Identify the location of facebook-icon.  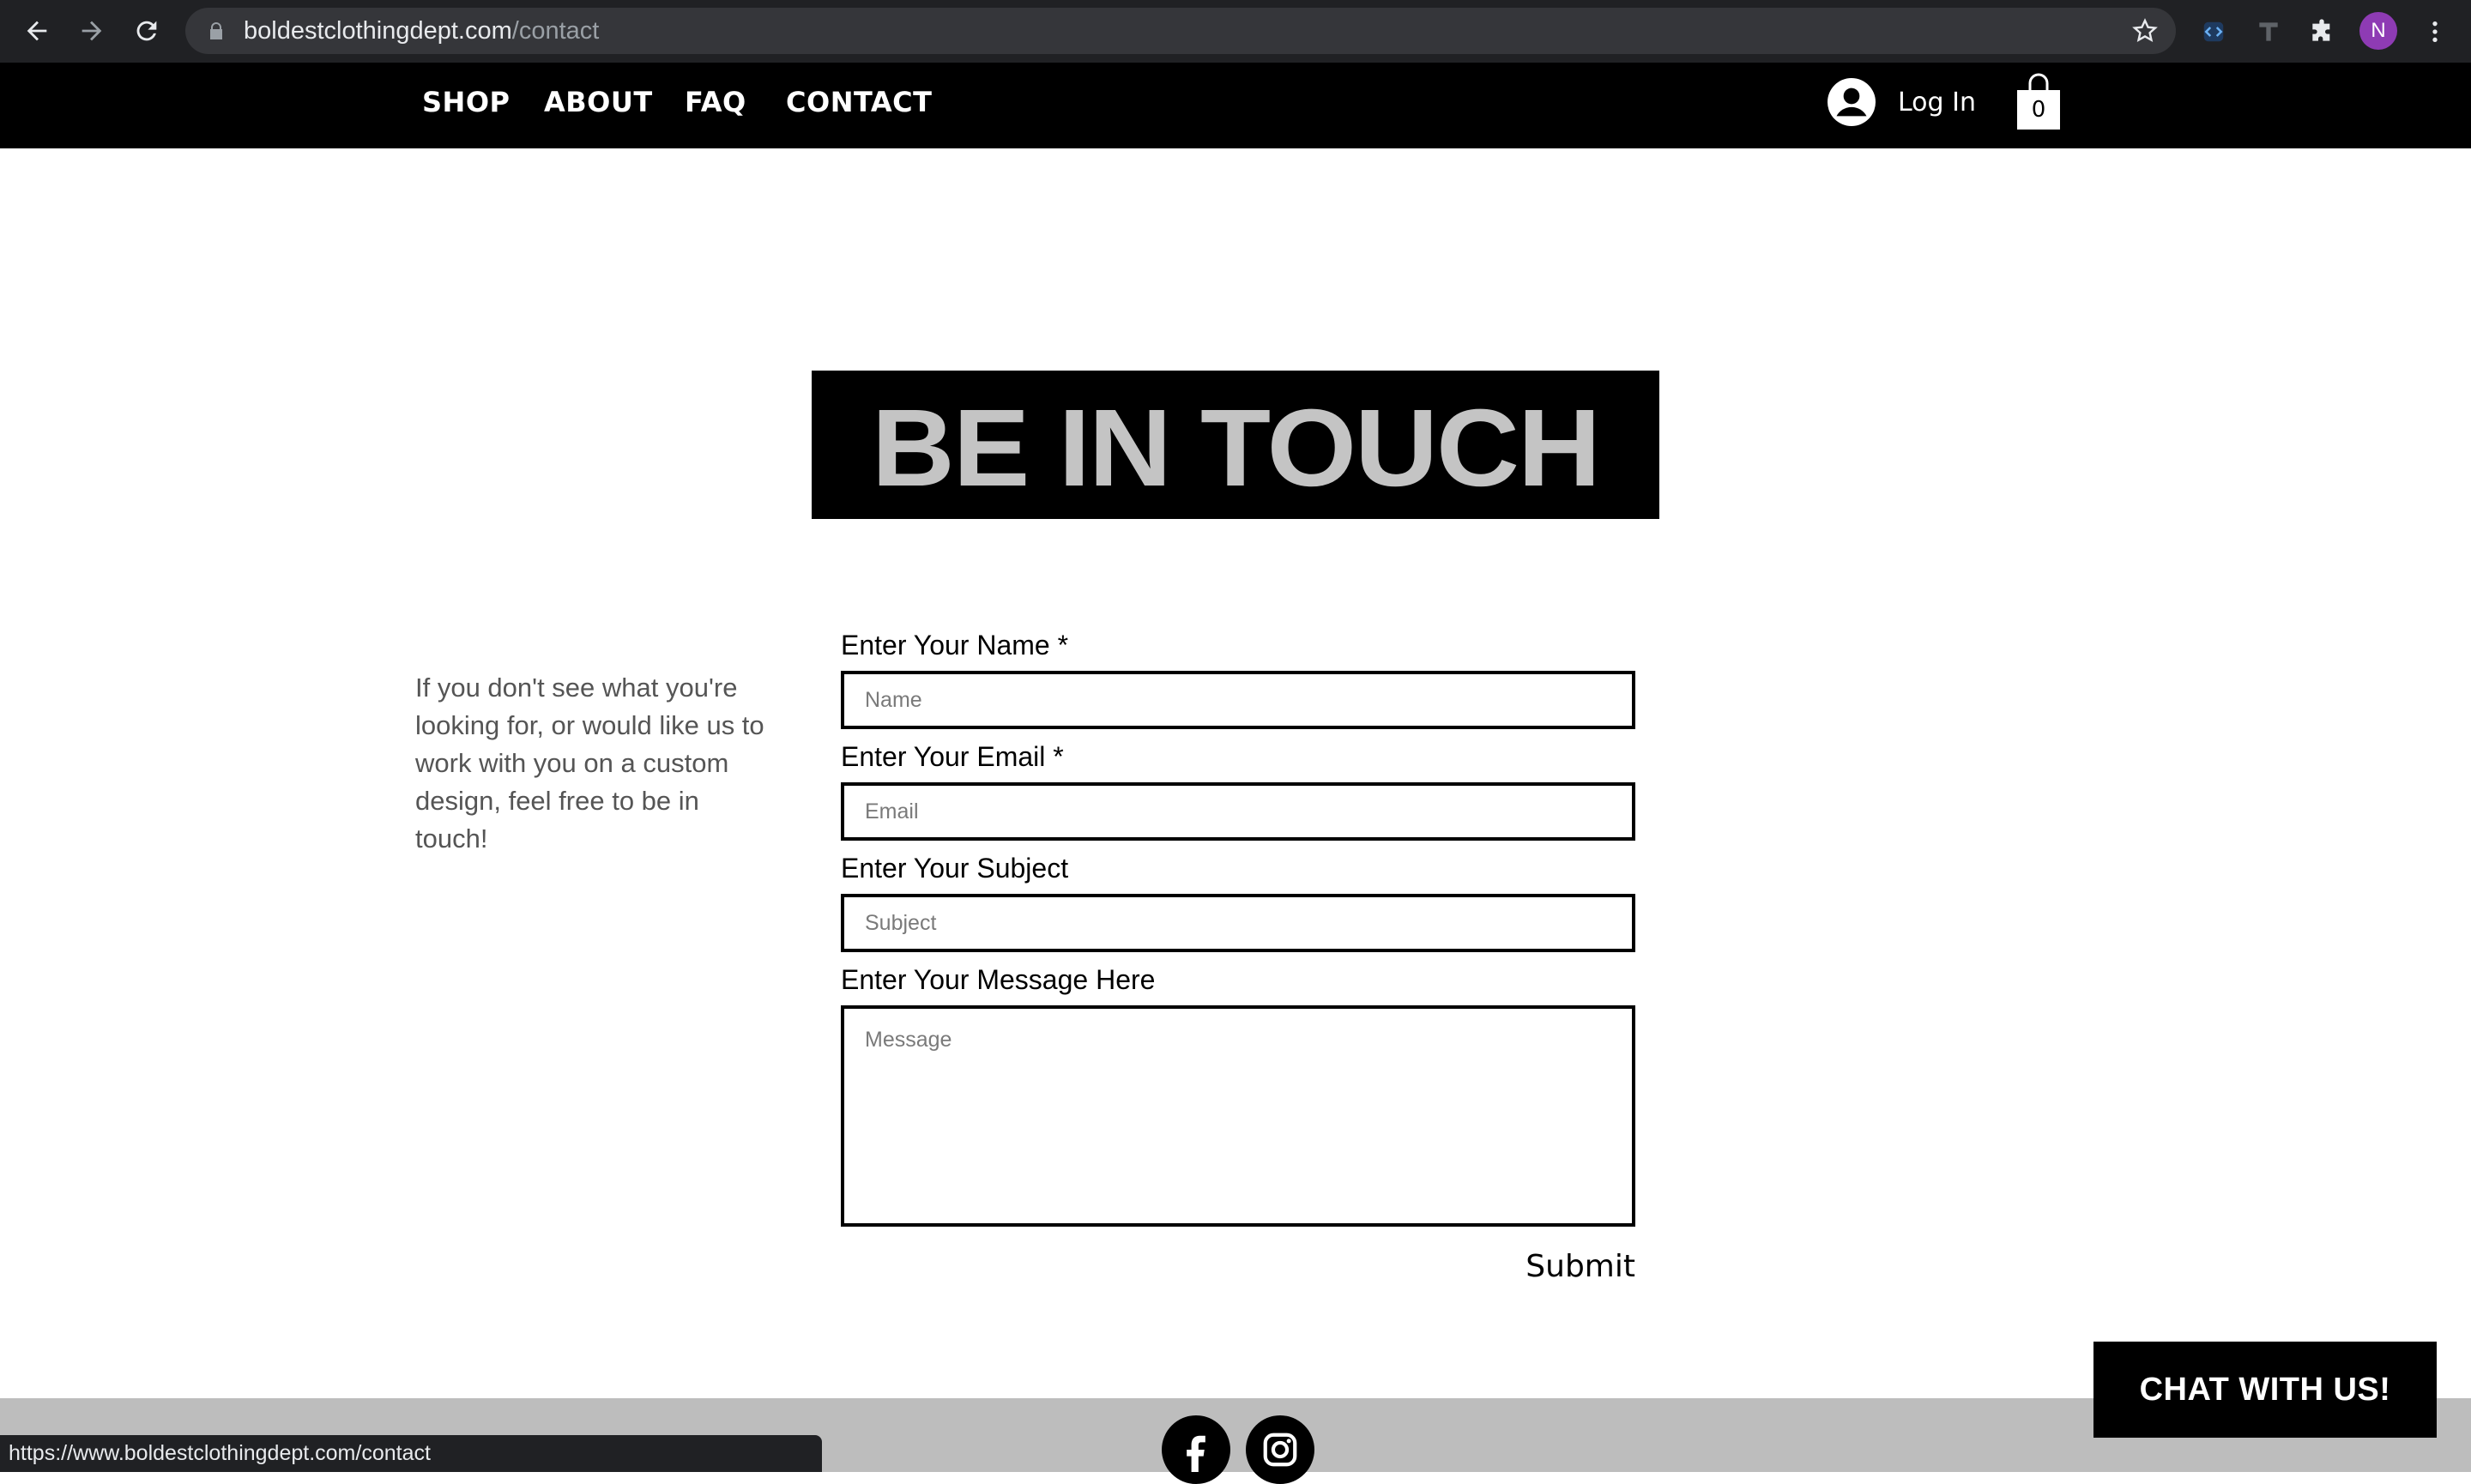
(1196, 1449).